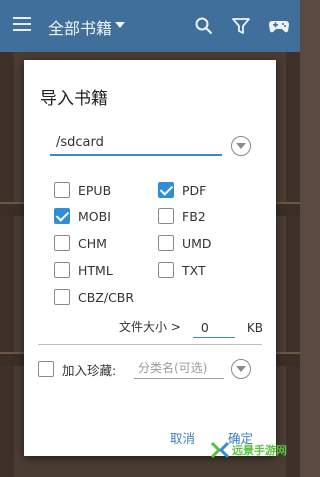  What do you see at coordinates (22, 24) in the screenshot?
I see `menu-icon` at bounding box center [22, 24].